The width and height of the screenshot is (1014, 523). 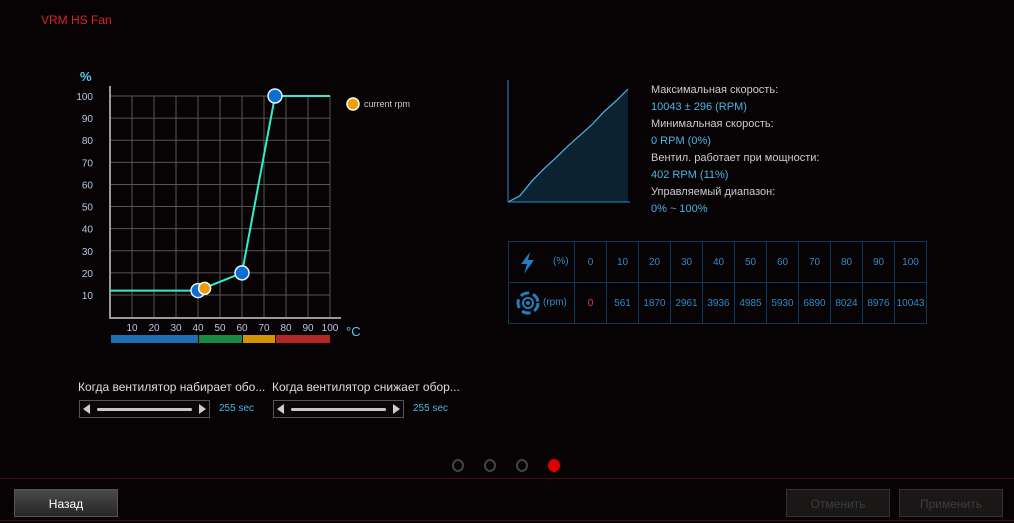 What do you see at coordinates (686, 262) in the screenshot?
I see `percent-cell: 30` at bounding box center [686, 262].